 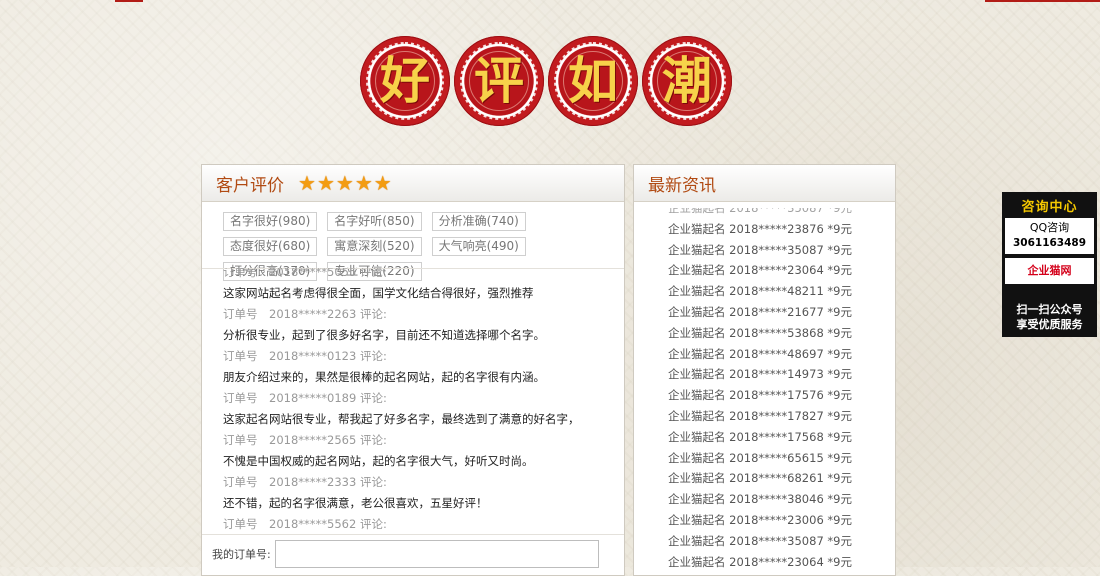 I want to click on review-order: 订单号 2018*****0123 评论:, so click(x=305, y=356).